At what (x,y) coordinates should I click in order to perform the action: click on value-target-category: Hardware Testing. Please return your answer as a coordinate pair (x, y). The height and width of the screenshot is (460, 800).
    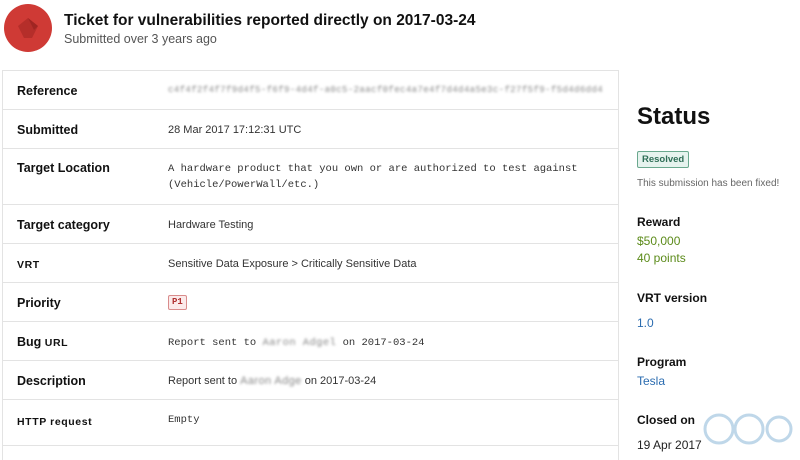
    Looking at the image, I should click on (211, 225).